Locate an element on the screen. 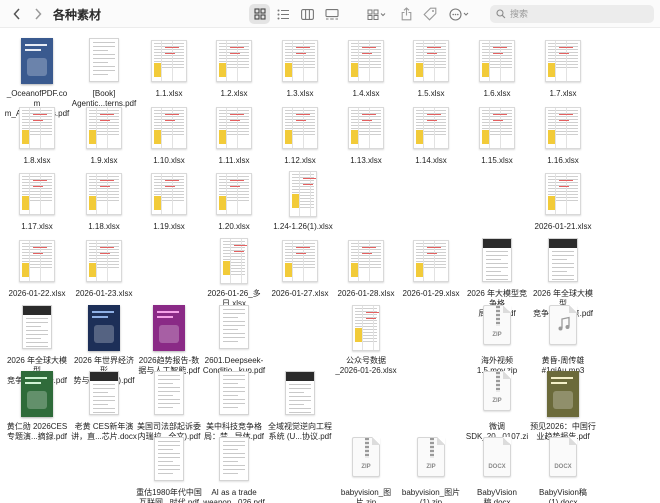  file-name: 1.20.xlsx is located at coordinates (234, 226).